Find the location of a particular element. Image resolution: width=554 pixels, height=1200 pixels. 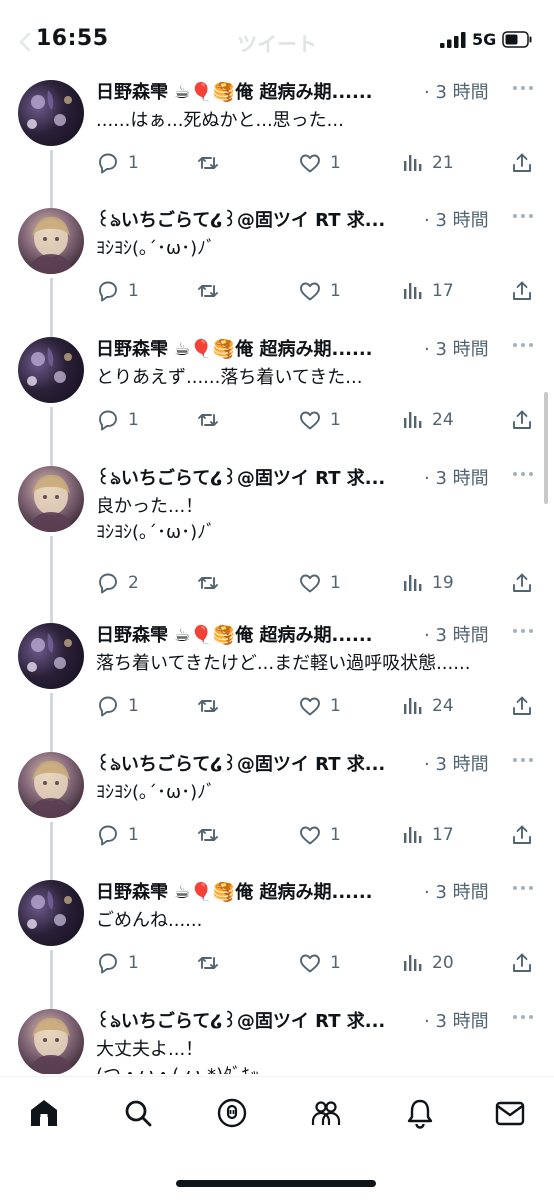

views-button: 21 is located at coordinates (427, 163).